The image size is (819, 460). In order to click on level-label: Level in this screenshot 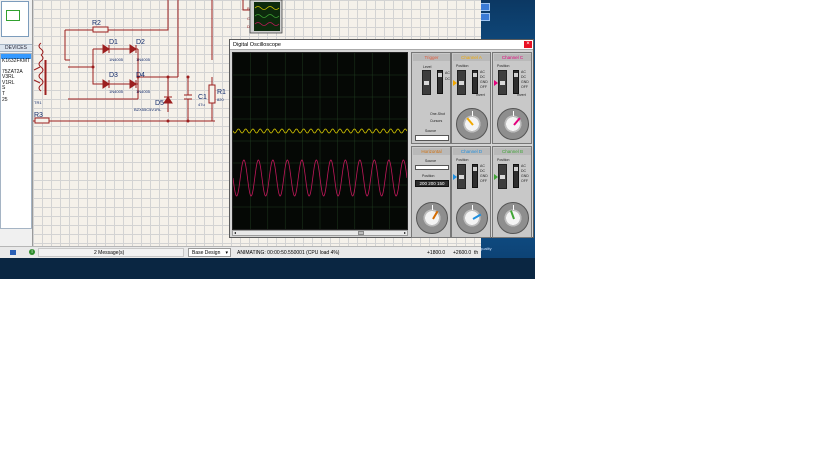, I will do `click(427, 67)`.